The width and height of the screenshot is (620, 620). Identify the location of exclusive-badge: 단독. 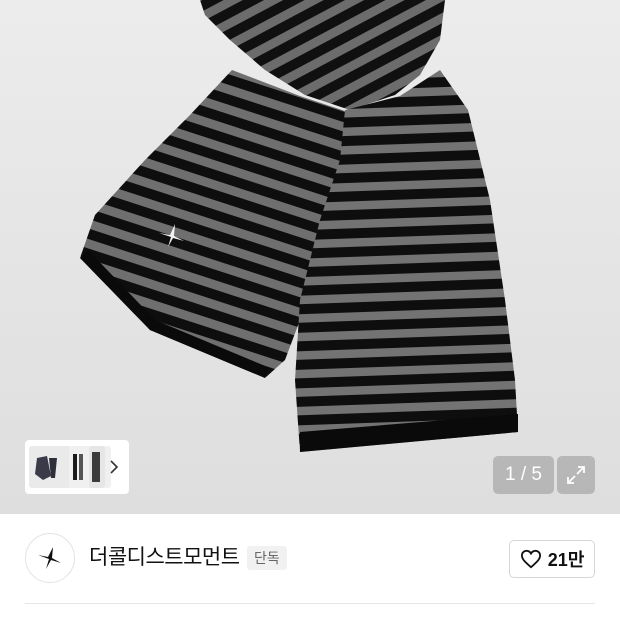
(267, 558).